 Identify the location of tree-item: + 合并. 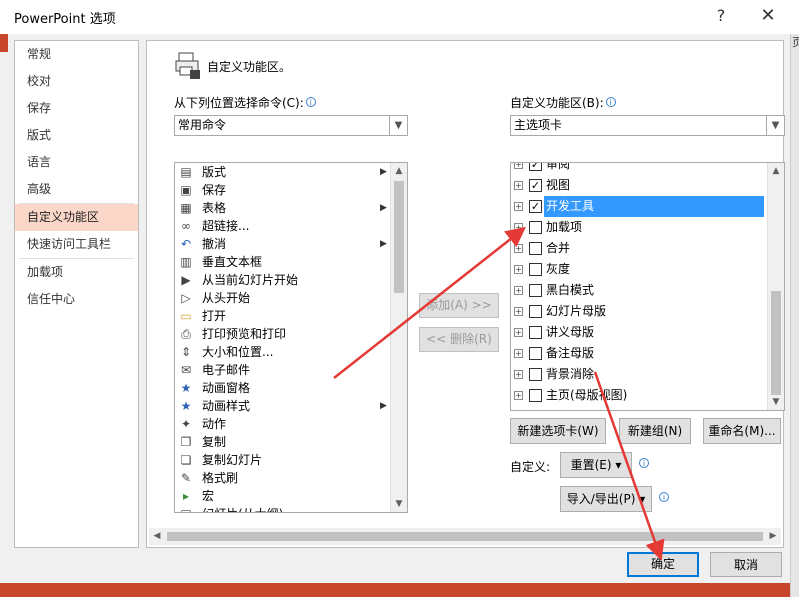
(640, 248).